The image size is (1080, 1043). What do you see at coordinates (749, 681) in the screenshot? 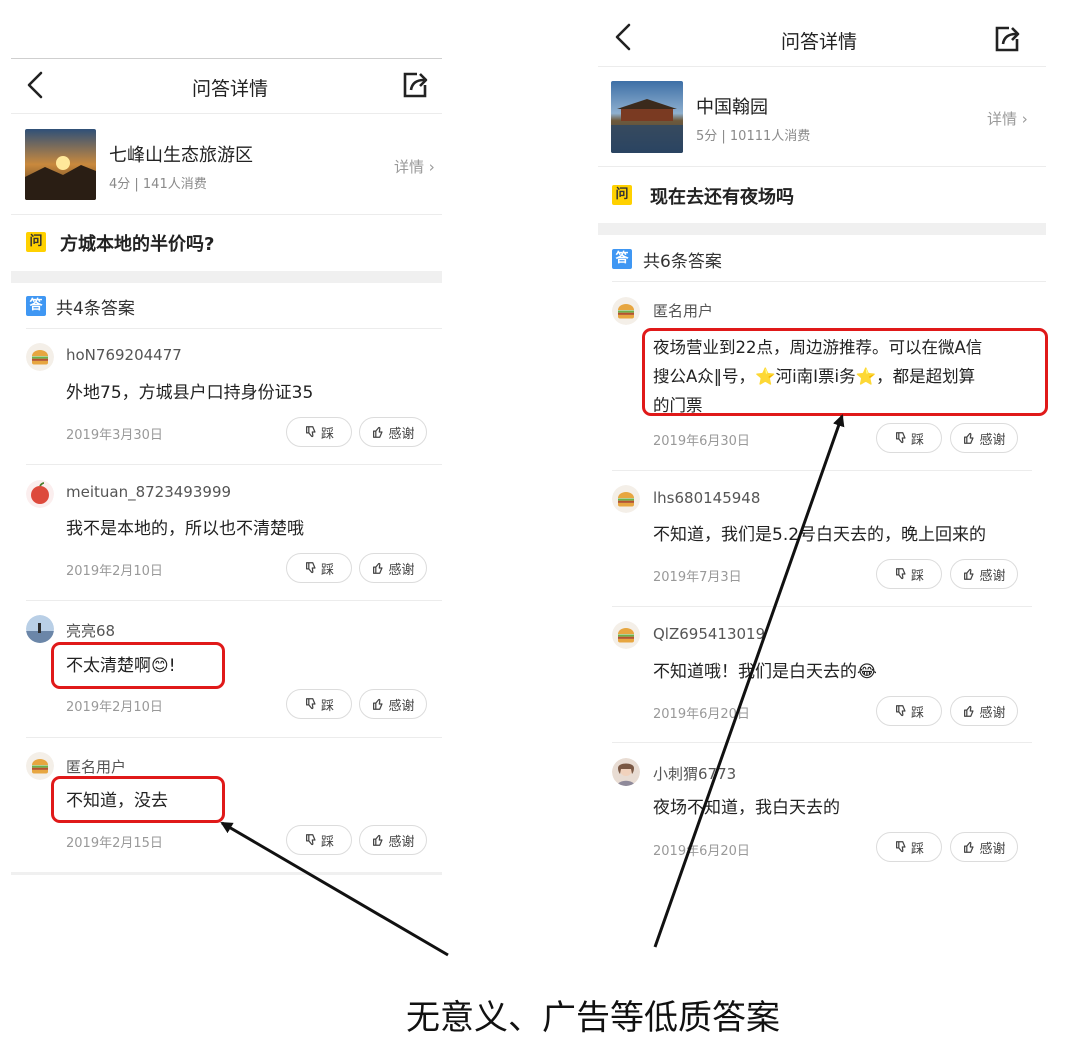
I see `arrow-to-ad-answer` at bounding box center [749, 681].